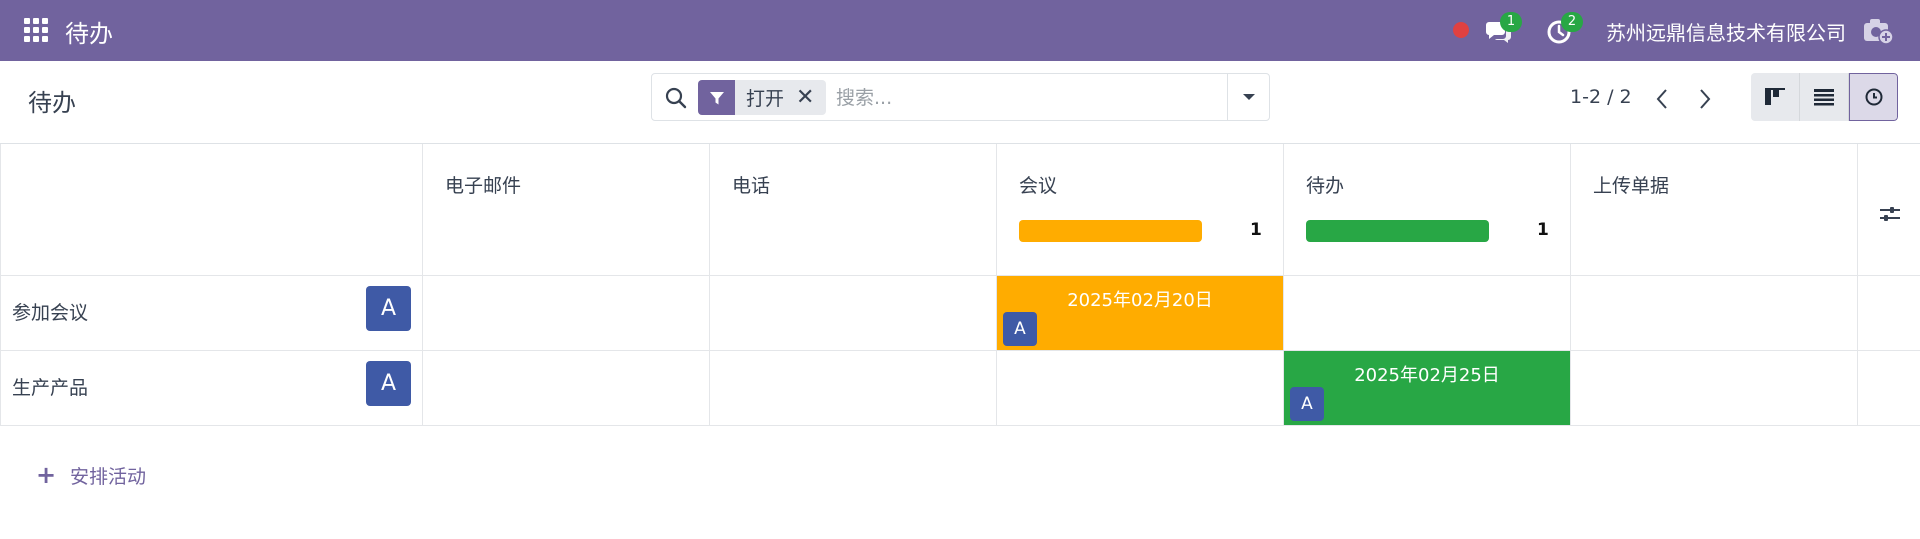 The image size is (1920, 539). Describe the element at coordinates (1038, 184) in the screenshot. I see `column-header-meeting: 会议` at that location.